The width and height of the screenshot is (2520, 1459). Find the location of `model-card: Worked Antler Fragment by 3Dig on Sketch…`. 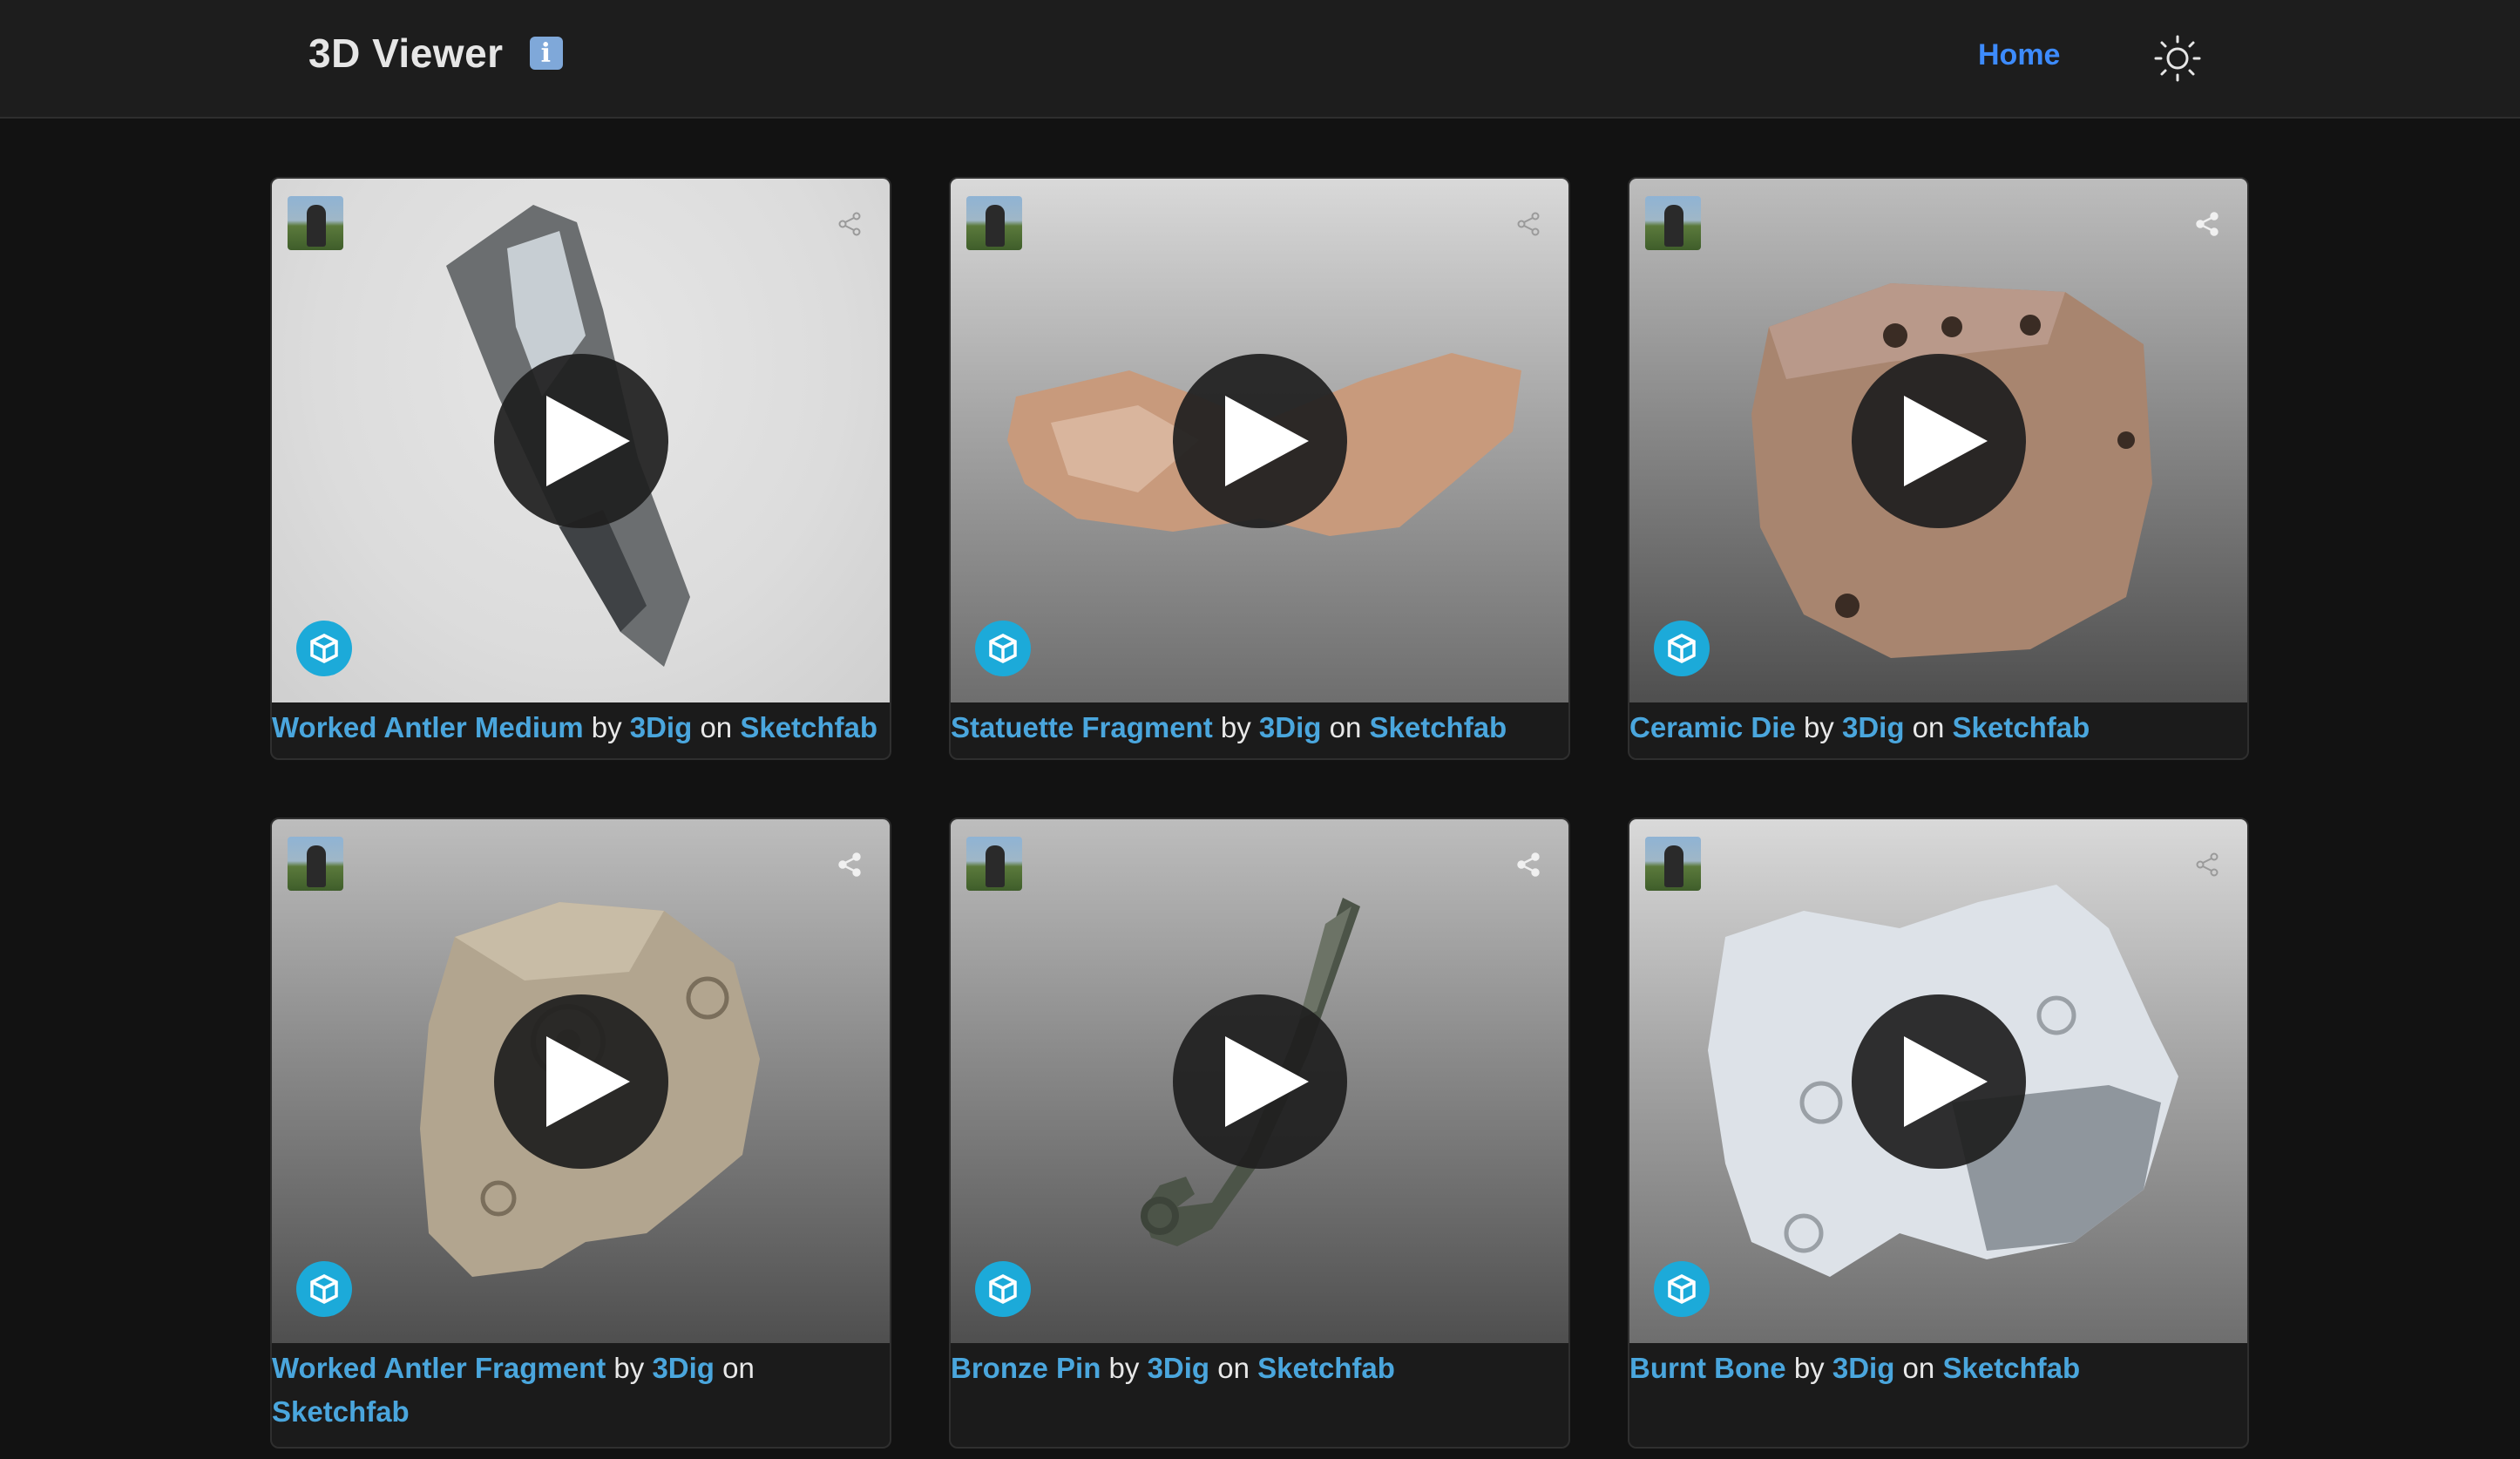

model-card: Worked Antler Fragment by 3Dig on Sketch… is located at coordinates (580, 1133).